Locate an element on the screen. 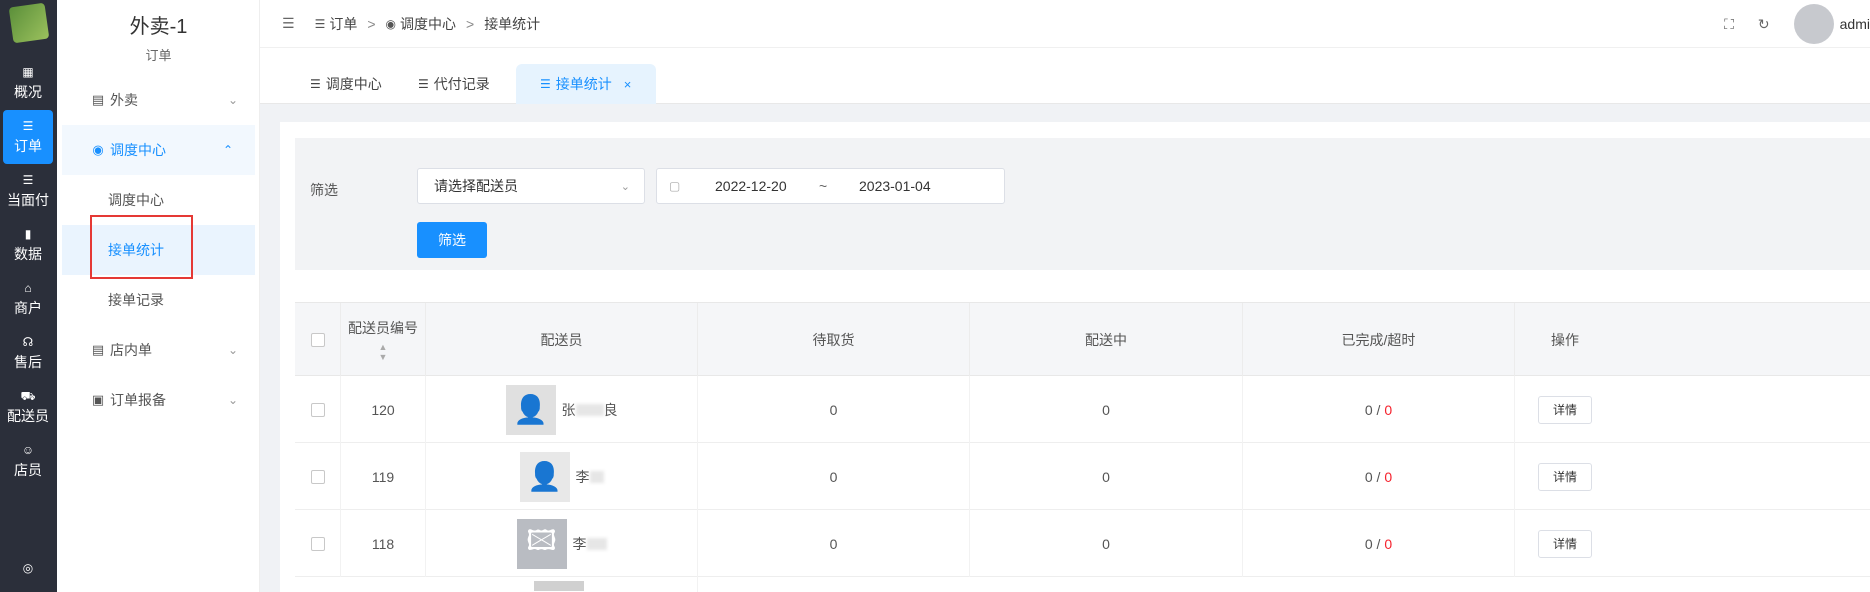 The height and width of the screenshot is (592, 1870). refresh-icon: ↻ is located at coordinates (1764, 24).